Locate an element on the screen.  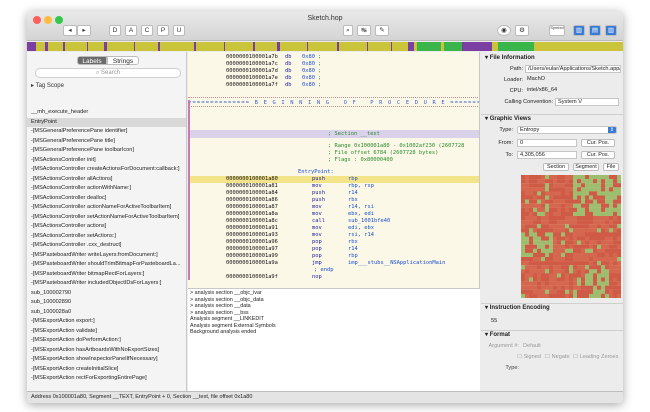
modify-toolbar-button: ✎ is located at coordinates (382, 30).